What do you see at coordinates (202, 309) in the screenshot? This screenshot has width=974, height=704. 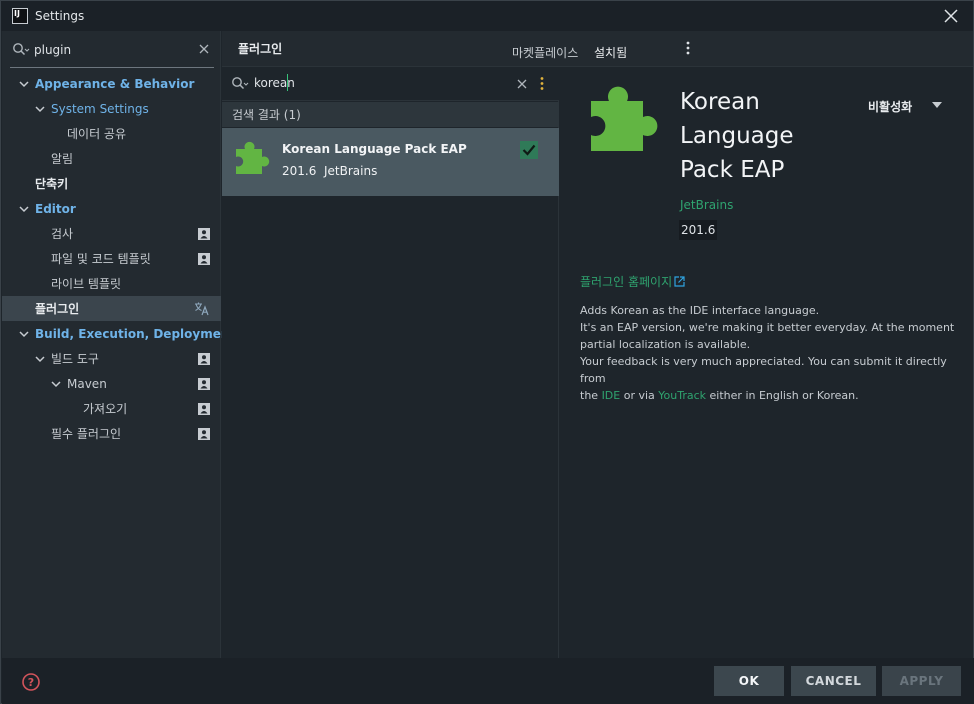 I see `translate-icon` at bounding box center [202, 309].